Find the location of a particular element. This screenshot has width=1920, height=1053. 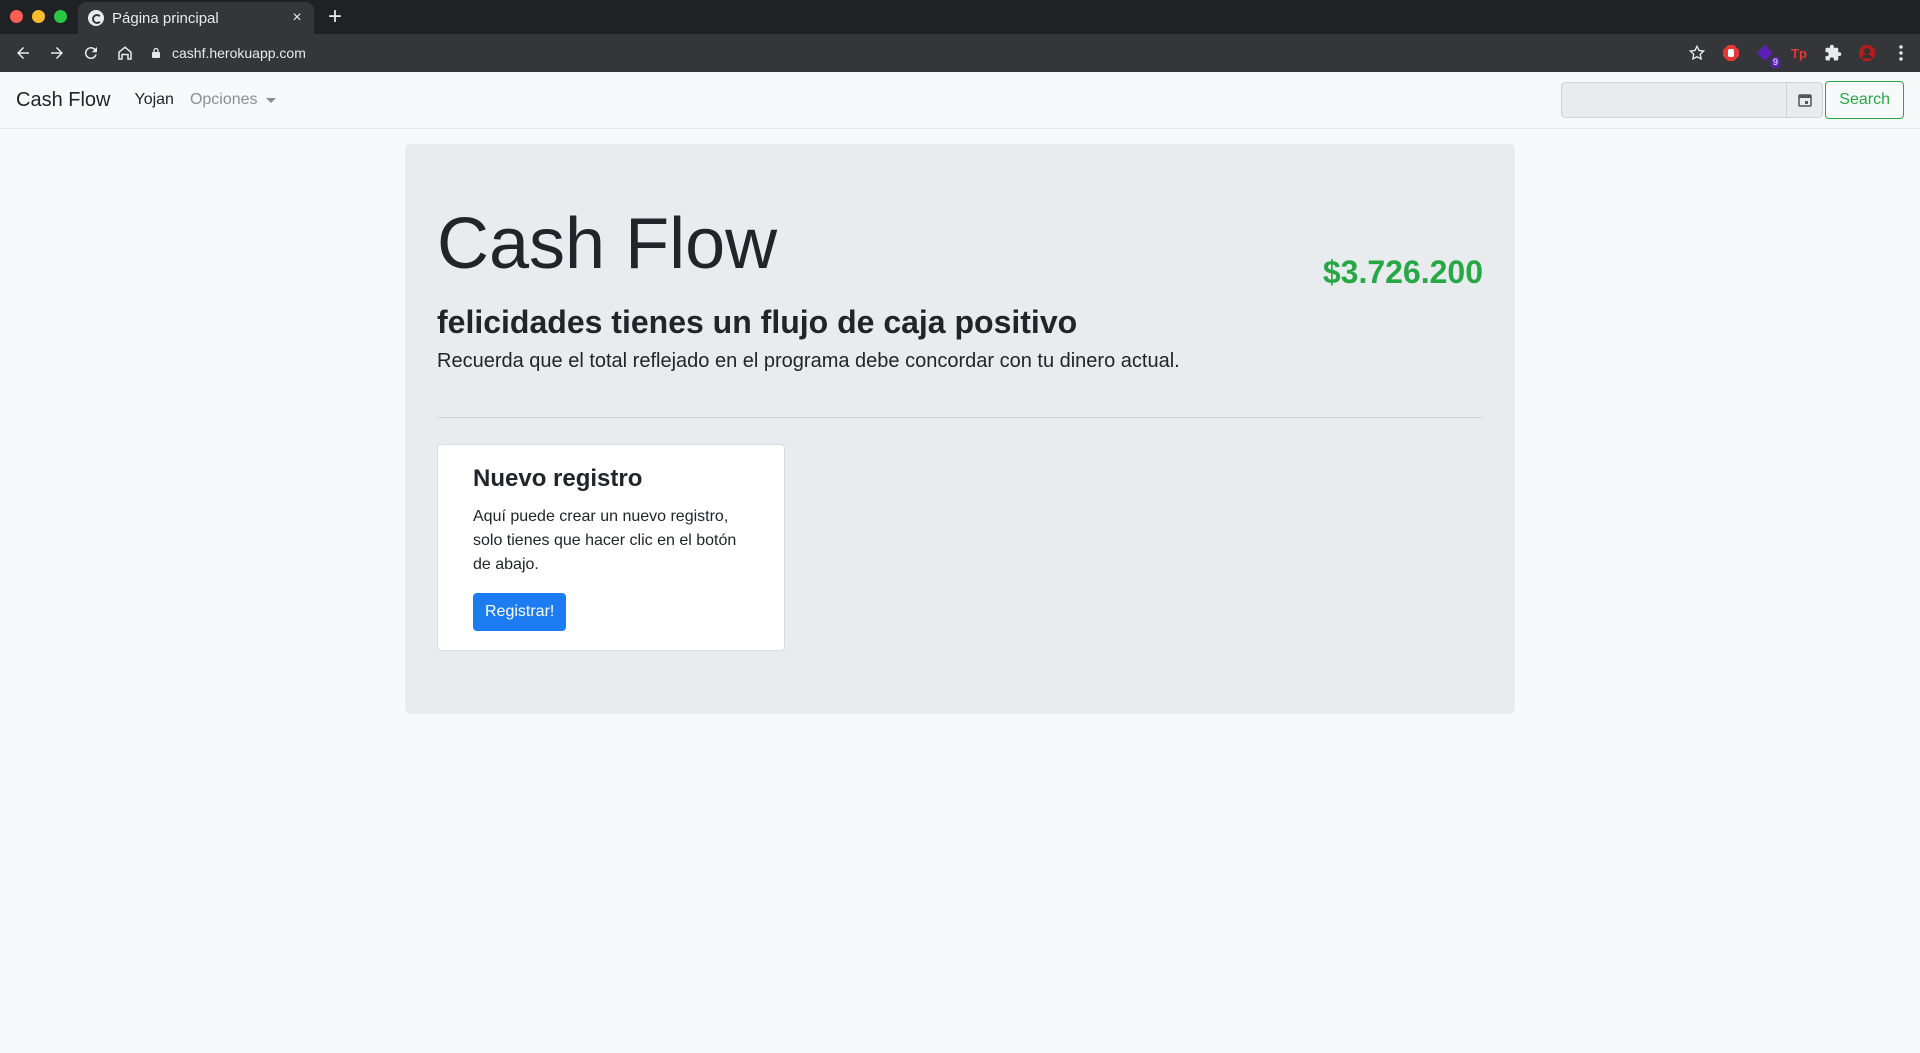

tab-title: Página principal is located at coordinates (165, 18).